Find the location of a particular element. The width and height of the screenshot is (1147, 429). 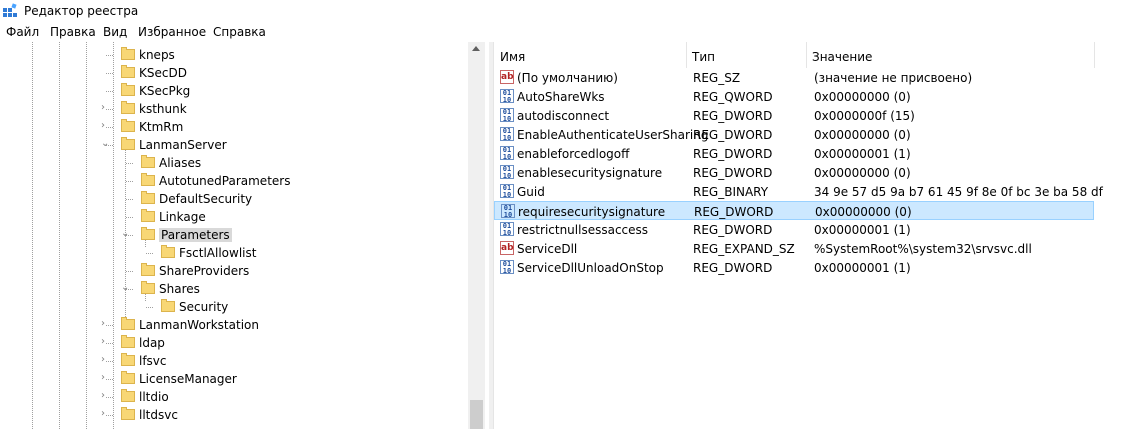

scroll-up-arrow-icon is located at coordinates (476, 48).